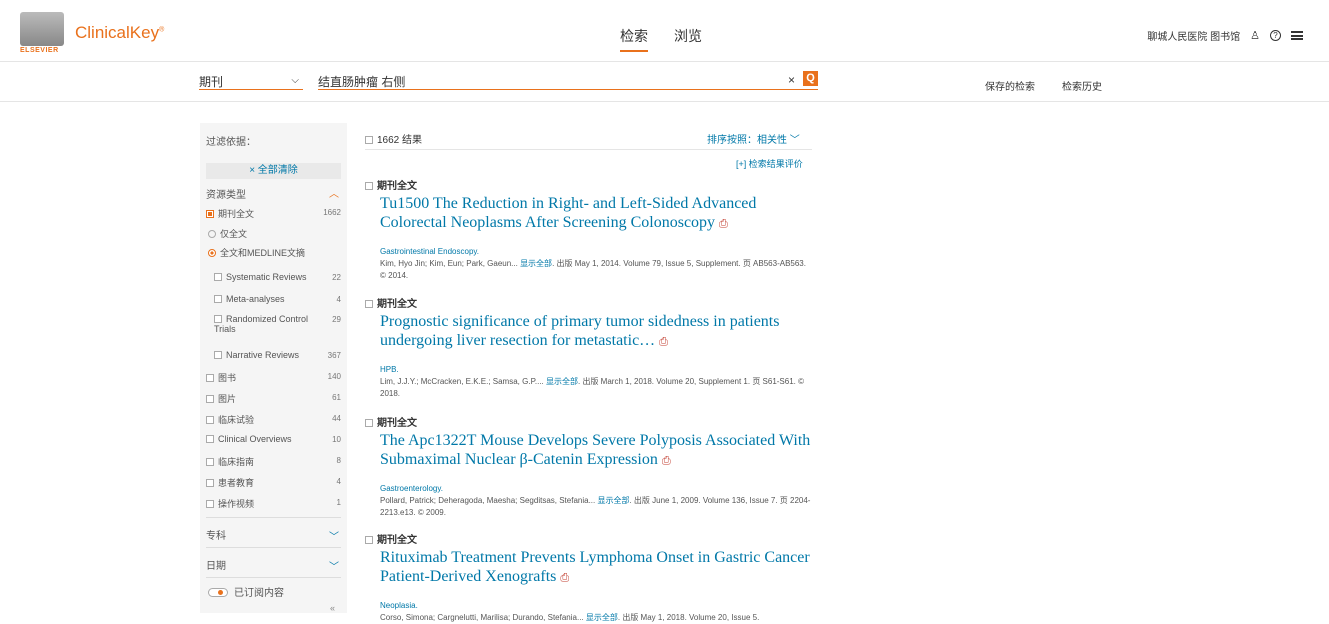  Describe the element at coordinates (43, 35) in the screenshot. I see `elsevier-logo: ELSEVIER` at that location.